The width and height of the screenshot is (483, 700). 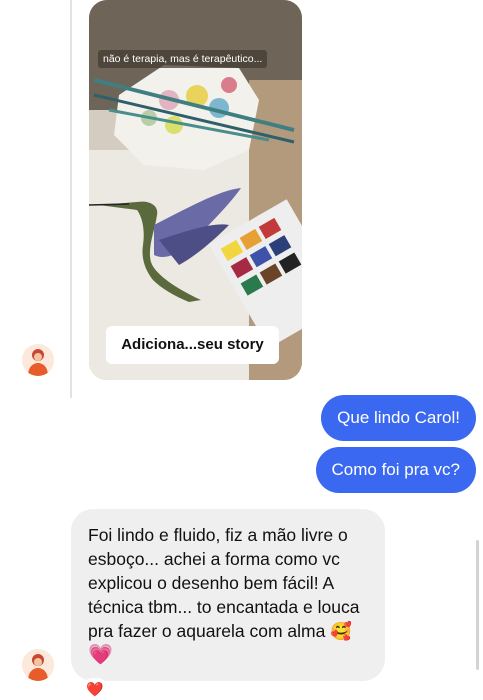 I want to click on add-story-chip: Adiciona...seu story, so click(x=192, y=345).